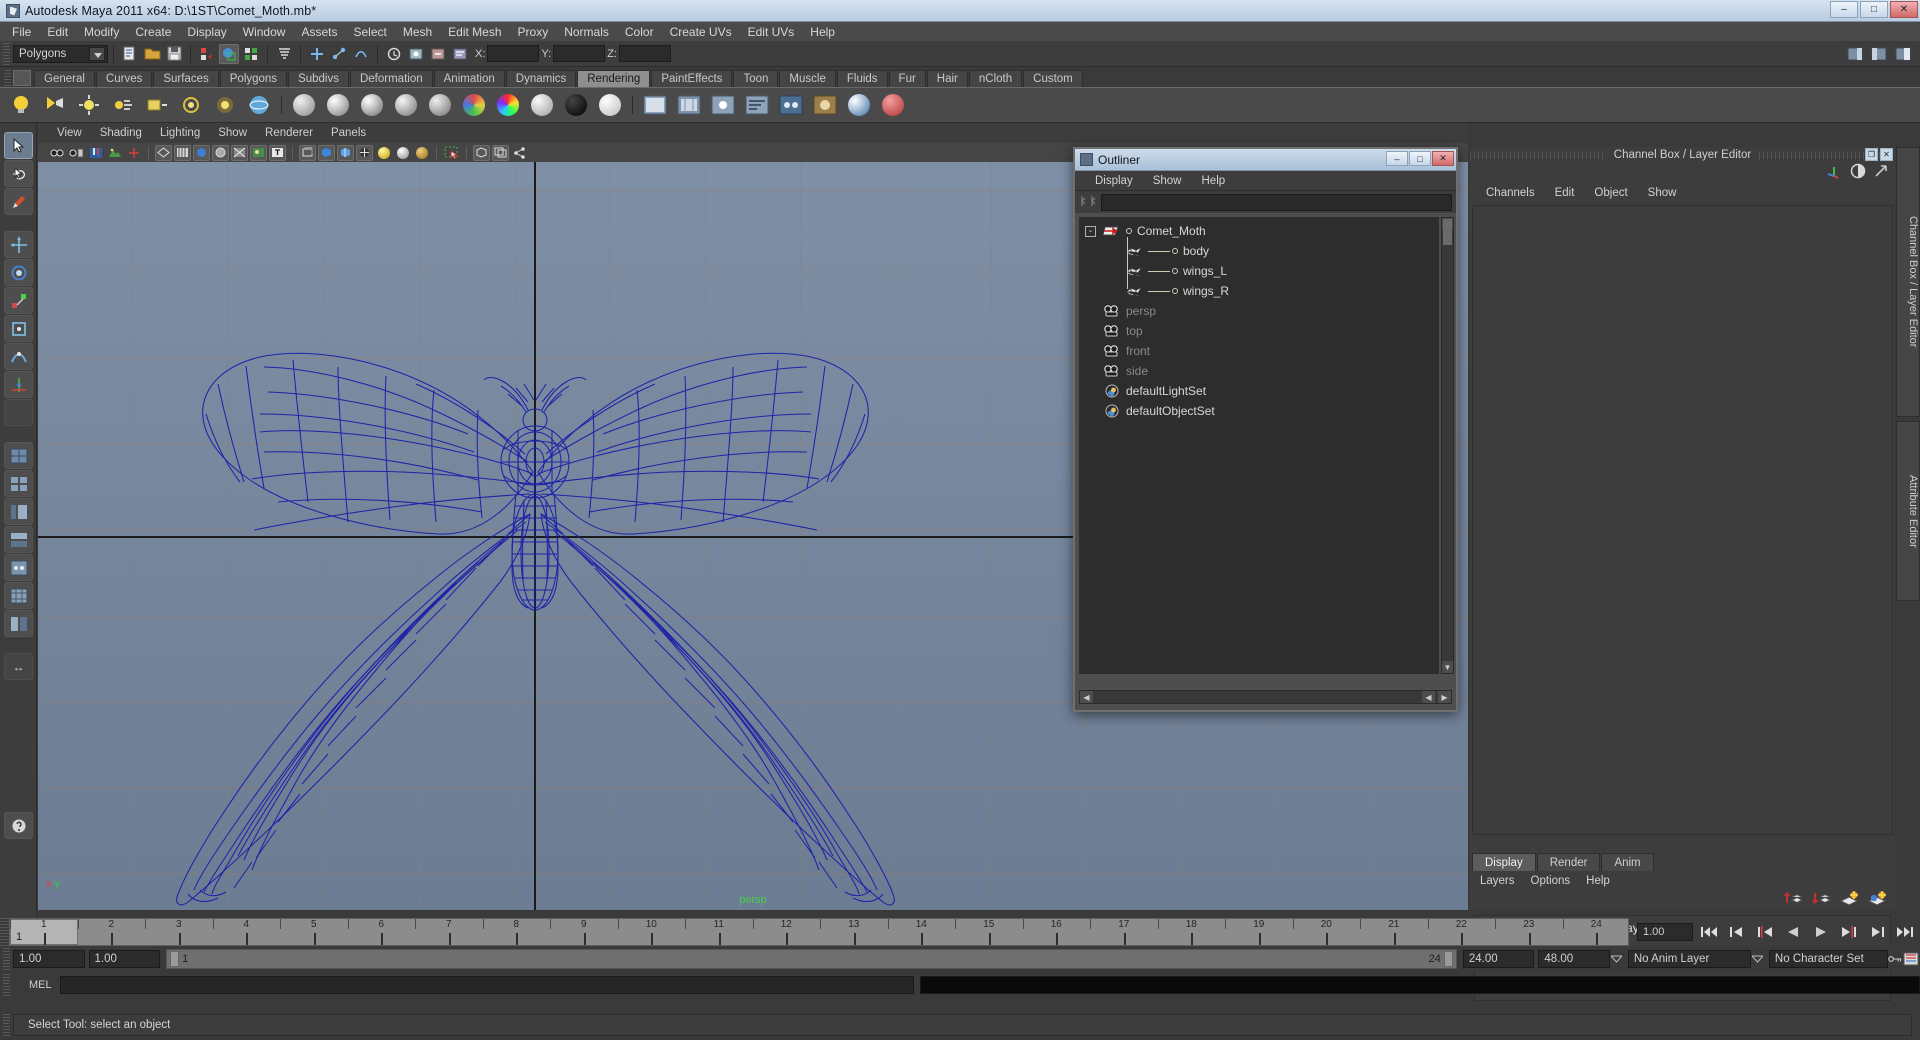 The width and height of the screenshot is (1920, 1040). What do you see at coordinates (1844, 9) in the screenshot?
I see `minimize-button: –` at bounding box center [1844, 9].